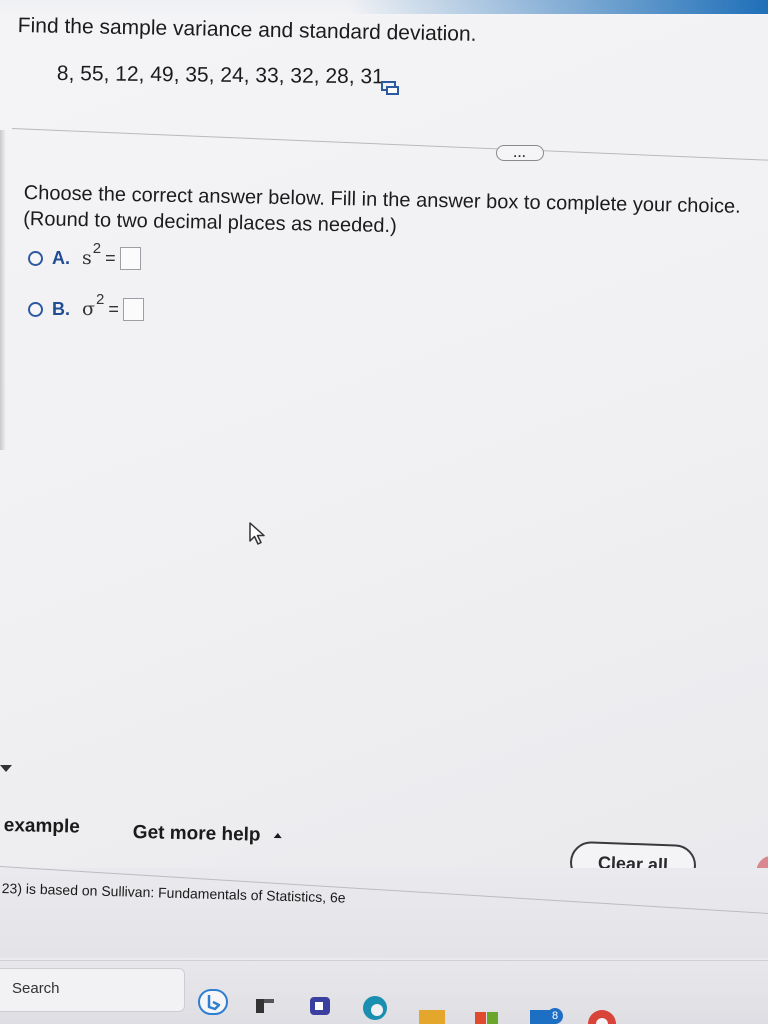 This screenshot has height=1024, width=768. I want to click on bing-icon, so click(213, 1002).